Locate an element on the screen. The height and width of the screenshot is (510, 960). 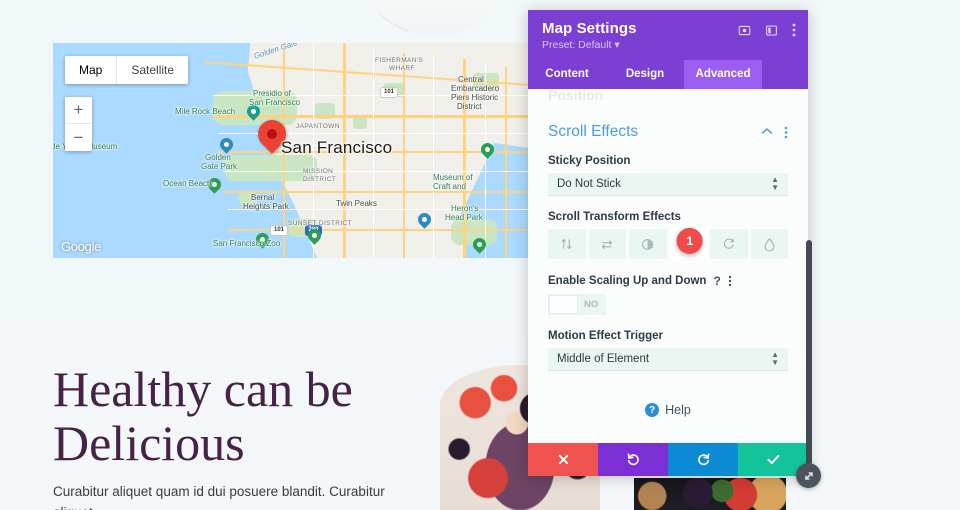
map-label: Piers Historic is located at coordinates (475, 97).